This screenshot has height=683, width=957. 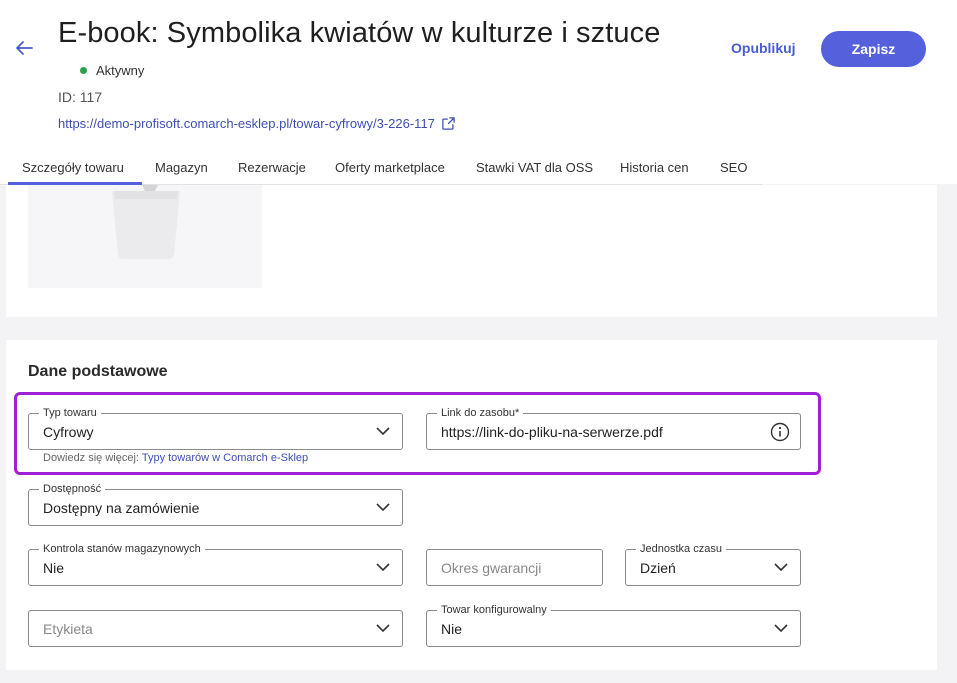 I want to click on time-unit-select: Jednostka czasu Dzień, so click(x=713, y=564).